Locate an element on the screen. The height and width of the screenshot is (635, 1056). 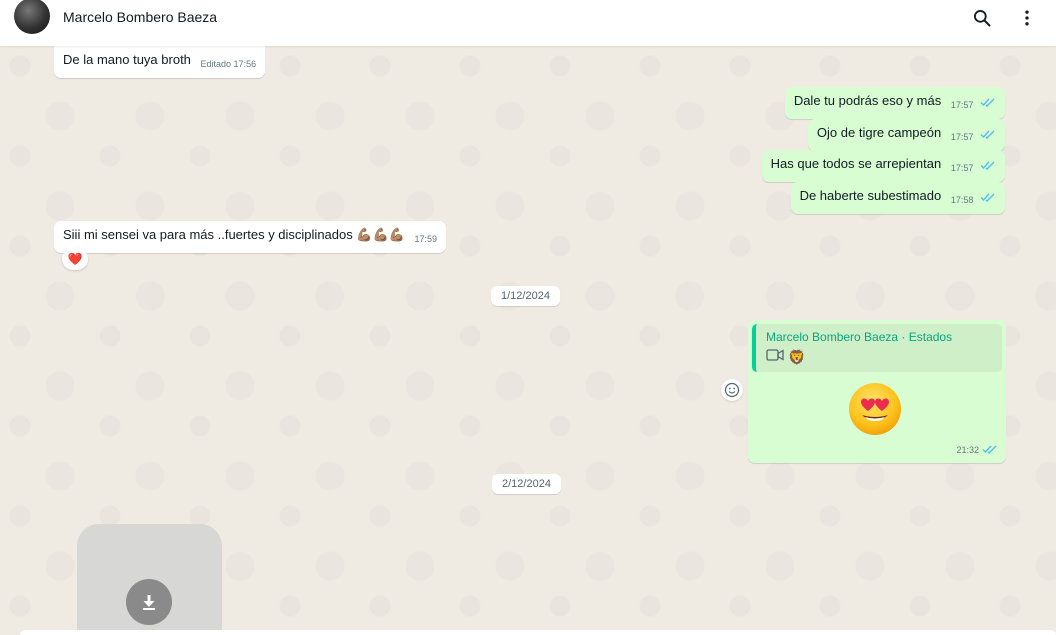
contact-avatar is located at coordinates (32, 17).